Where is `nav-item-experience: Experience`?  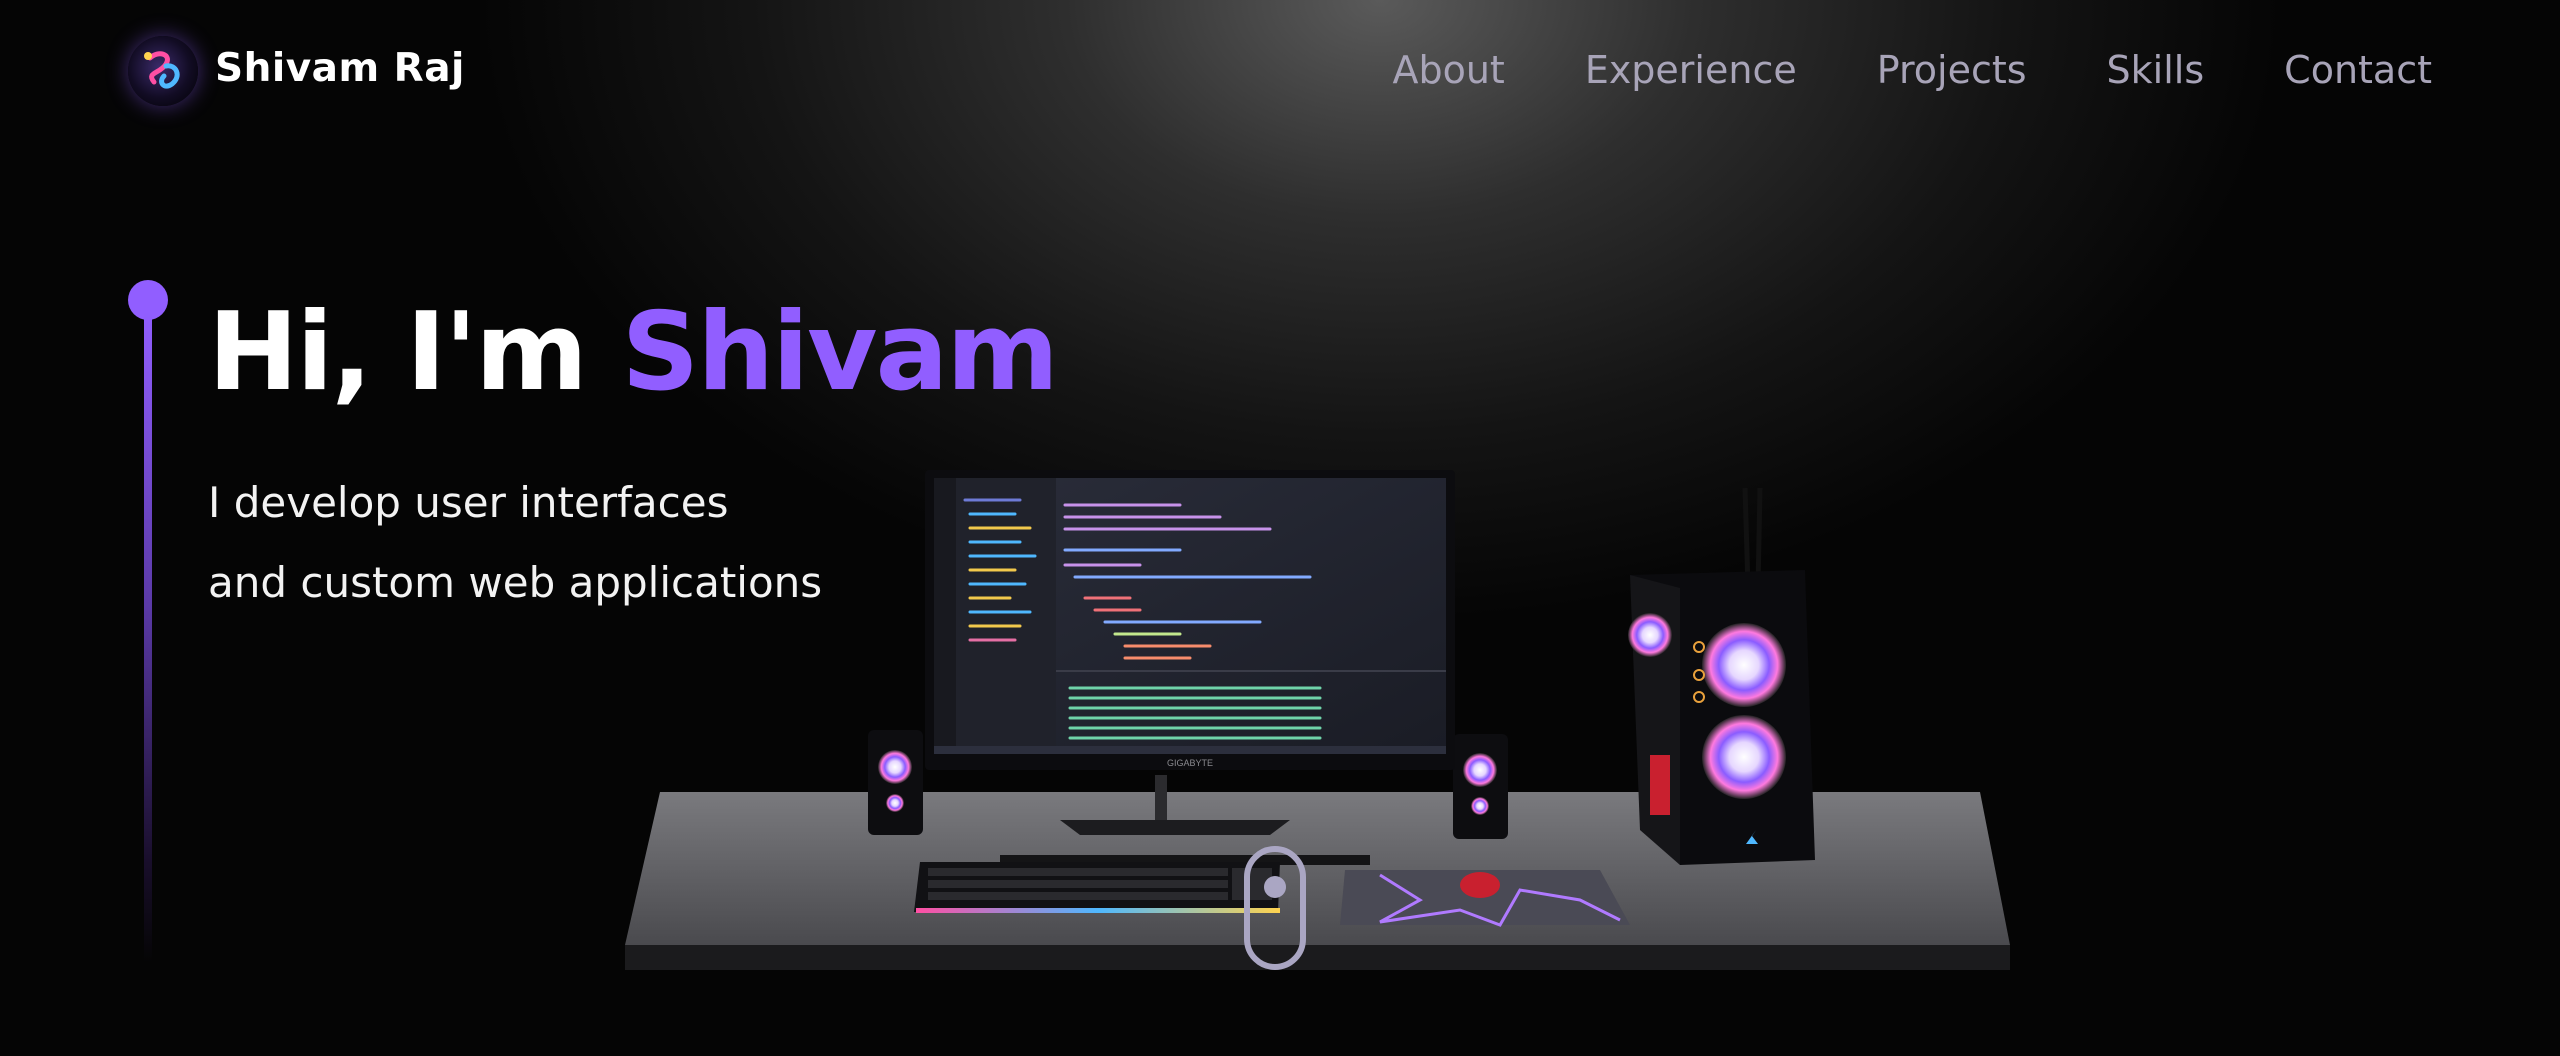 nav-item-experience: Experience is located at coordinates (1691, 70).